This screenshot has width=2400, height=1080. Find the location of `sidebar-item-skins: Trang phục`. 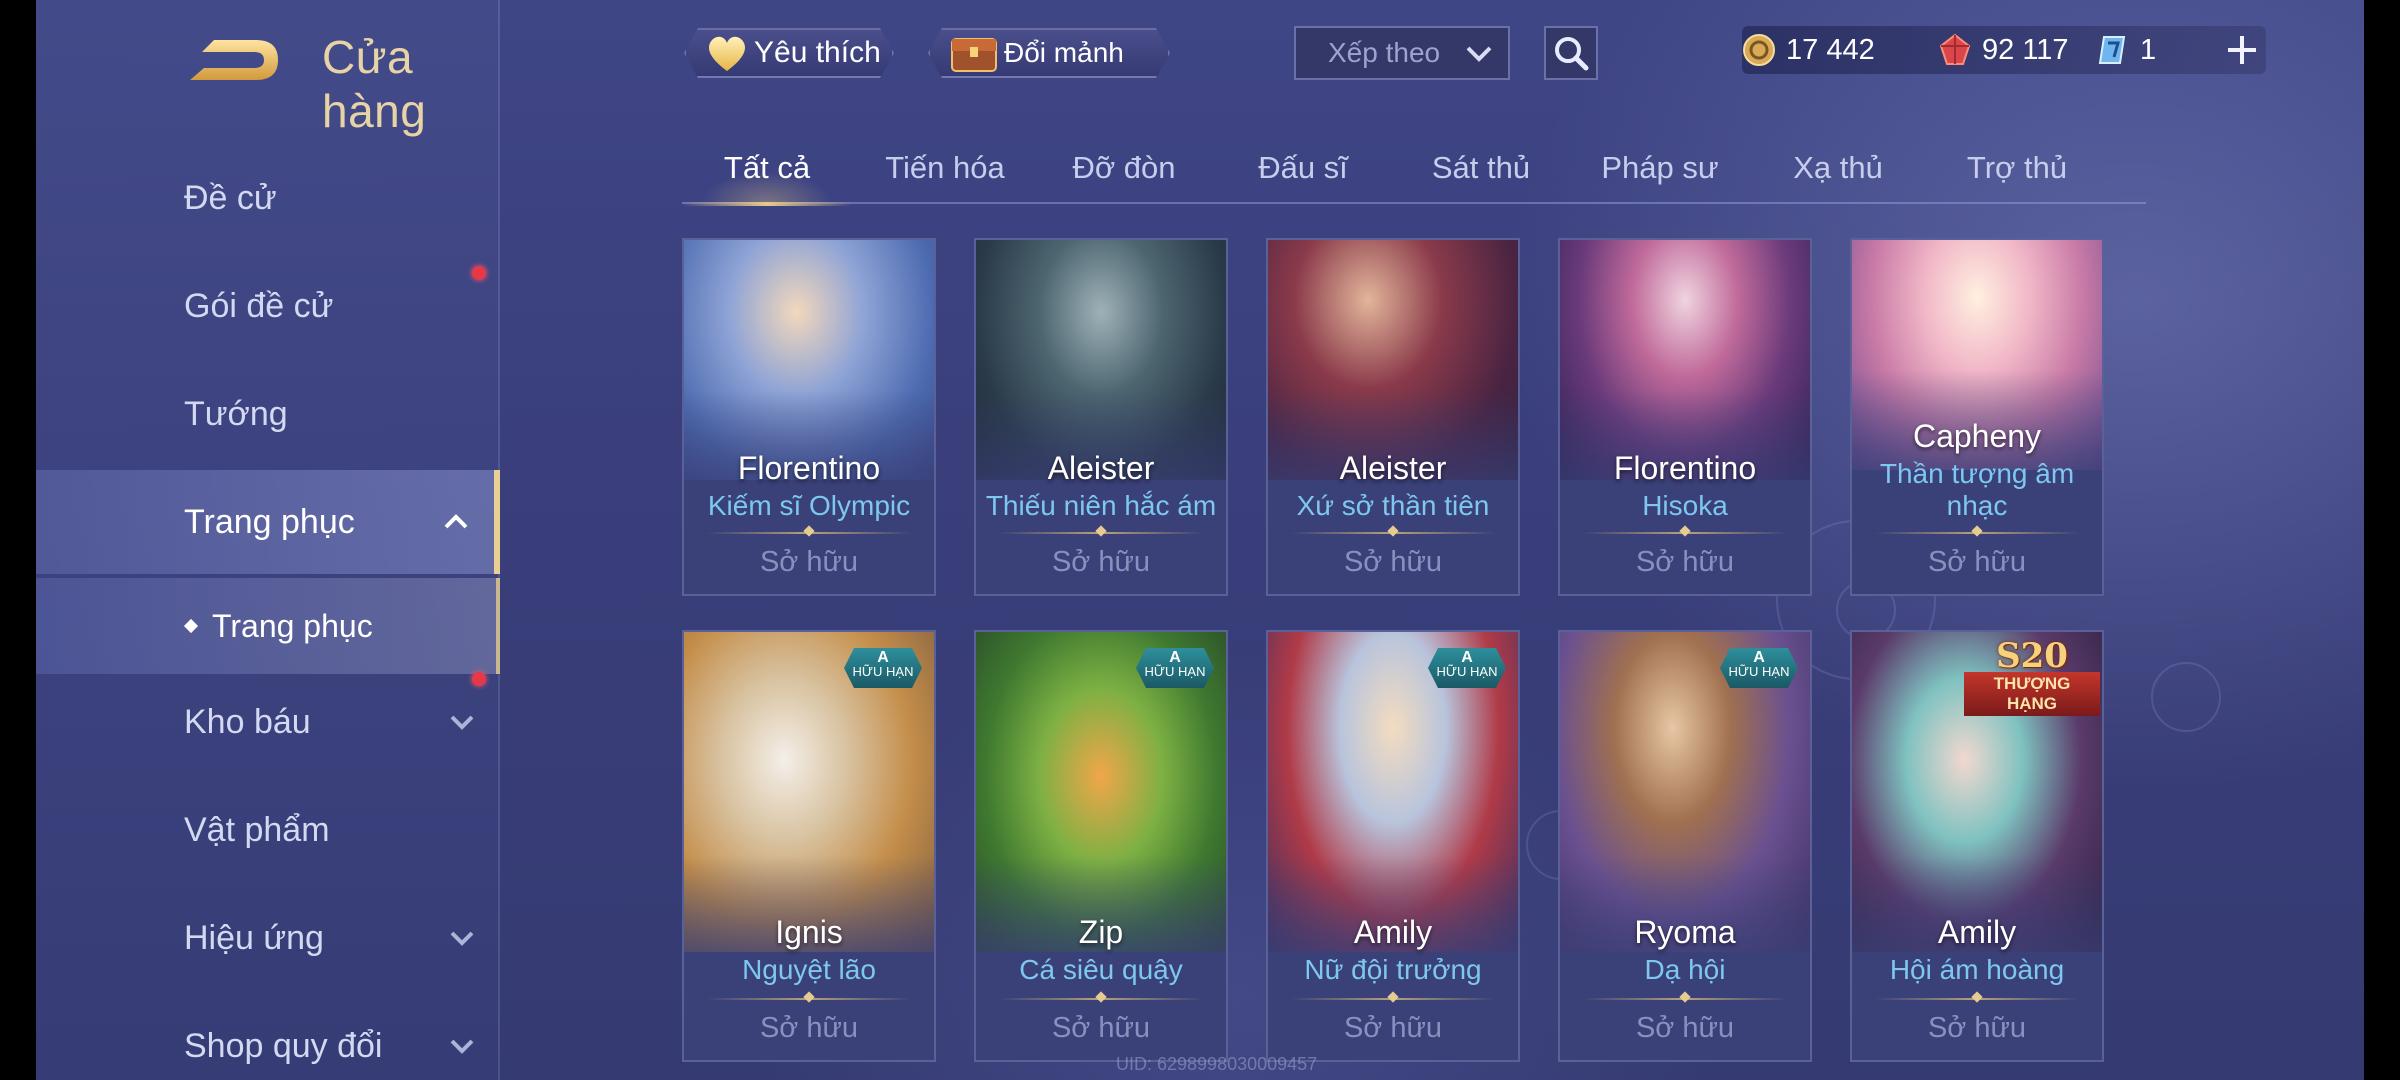

sidebar-item-skins: Trang phục is located at coordinates (268, 522).